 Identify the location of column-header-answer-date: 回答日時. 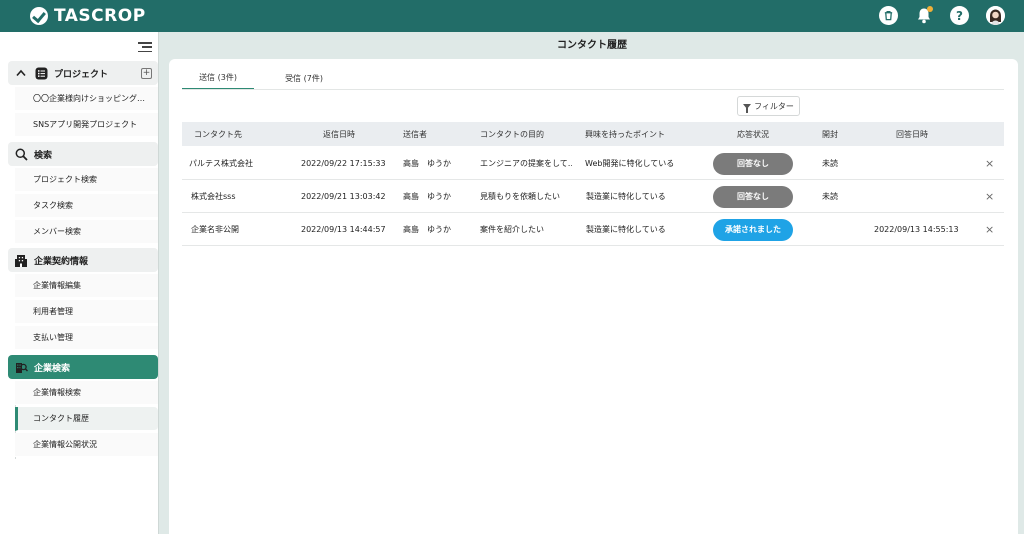
(912, 134).